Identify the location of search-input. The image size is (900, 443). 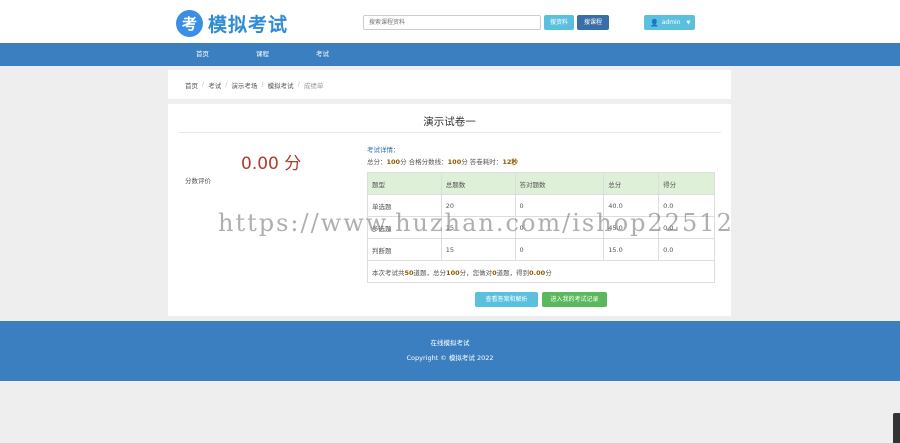
(452, 22).